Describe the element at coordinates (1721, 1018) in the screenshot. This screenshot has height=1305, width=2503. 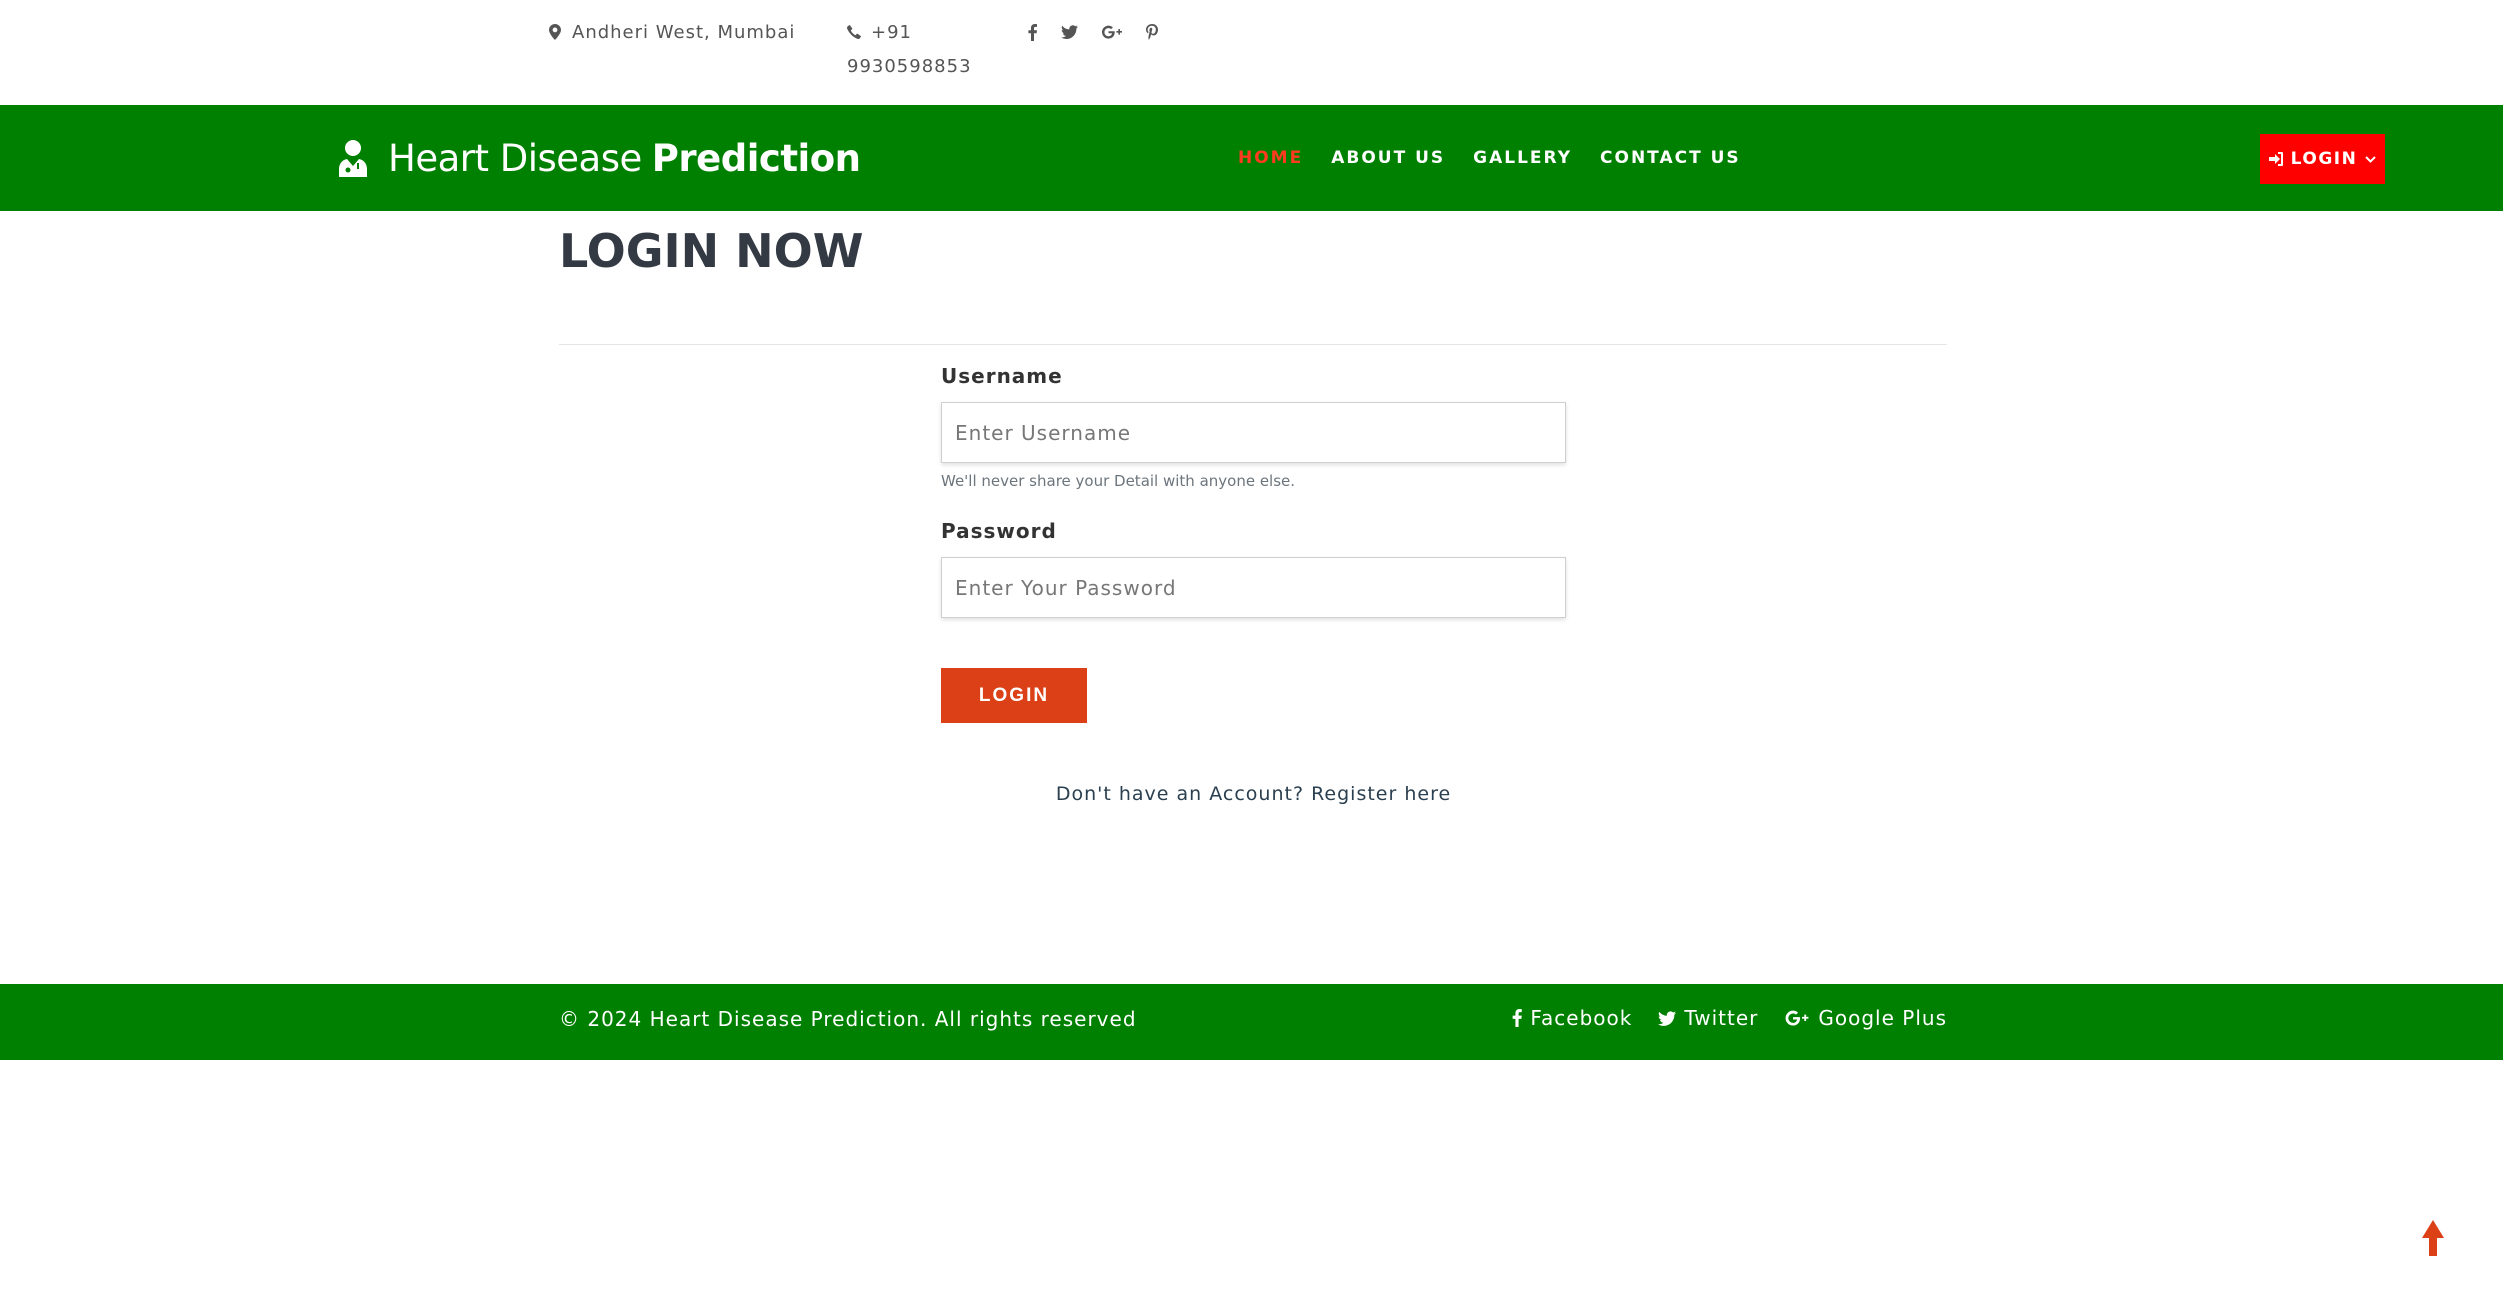
I see `footer-twitter-label: Twitter` at that location.